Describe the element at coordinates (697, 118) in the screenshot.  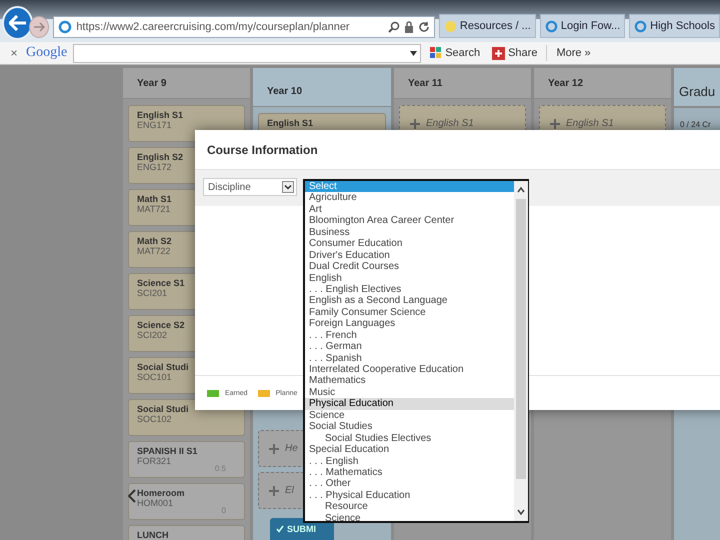
I see `credit-summary: 0 / 24 Cr` at that location.